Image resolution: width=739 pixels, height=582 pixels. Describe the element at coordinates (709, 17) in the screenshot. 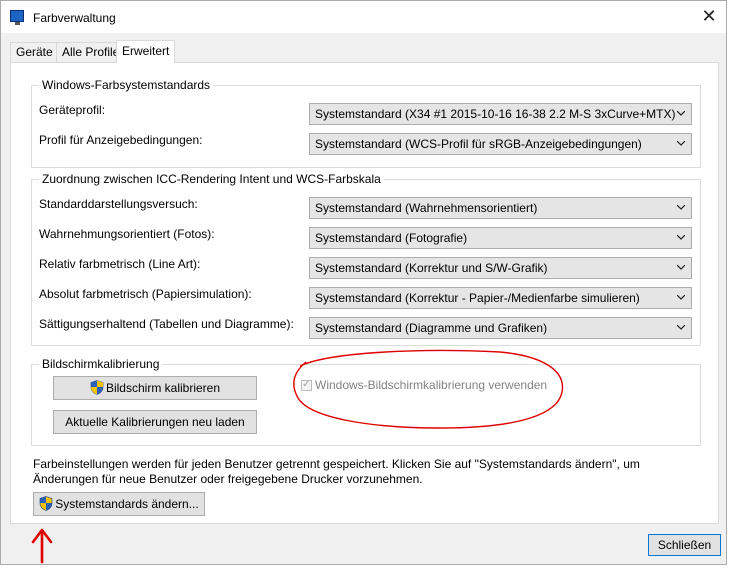

I see `close-window-icon: ✕` at that location.